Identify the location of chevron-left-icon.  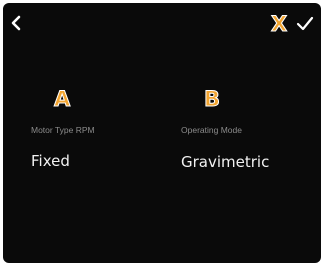
(16, 23).